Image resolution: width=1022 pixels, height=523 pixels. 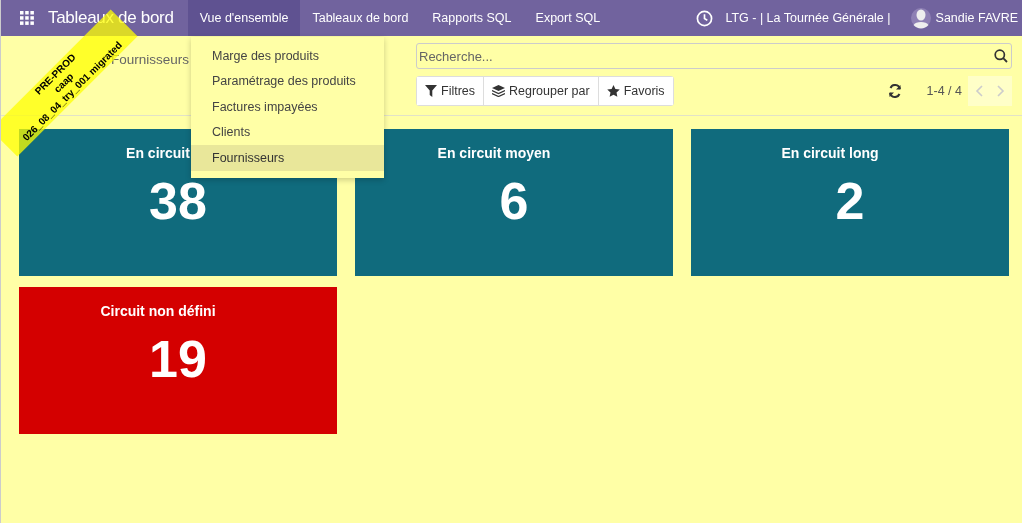 What do you see at coordinates (472, 18) in the screenshot?
I see `menu-tab: Rapports SQL` at bounding box center [472, 18].